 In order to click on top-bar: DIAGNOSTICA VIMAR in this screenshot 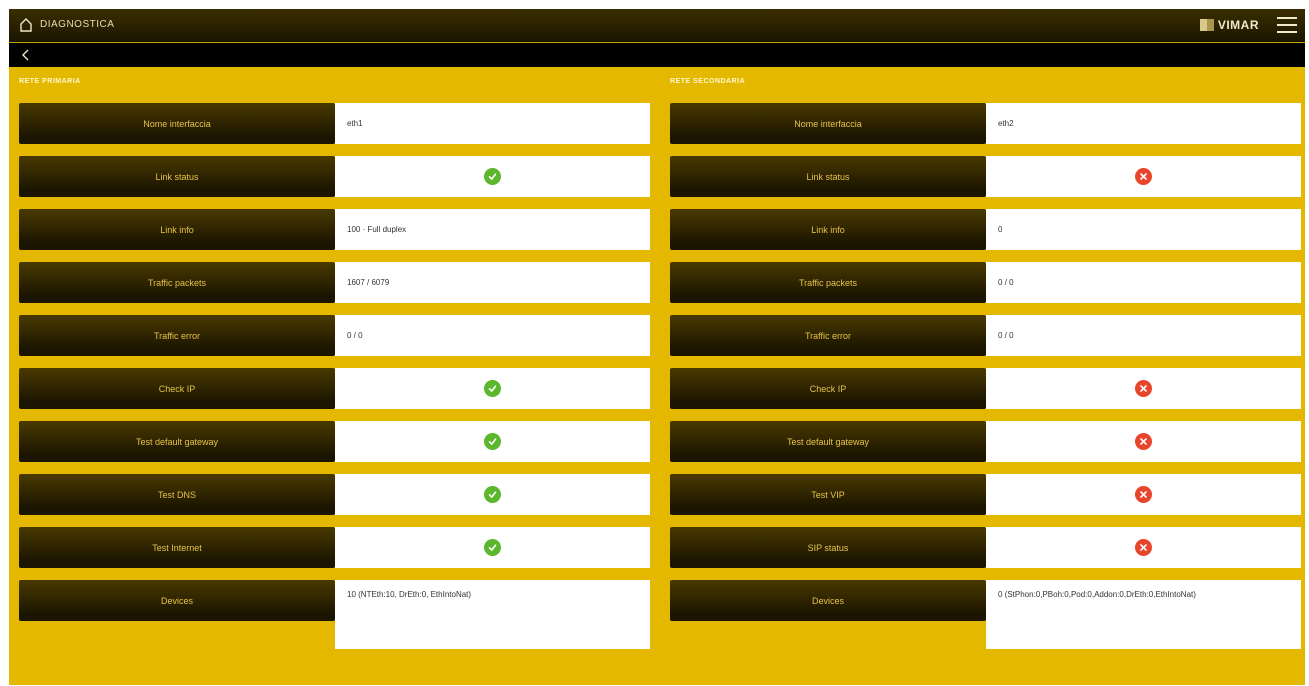, I will do `click(657, 26)`.